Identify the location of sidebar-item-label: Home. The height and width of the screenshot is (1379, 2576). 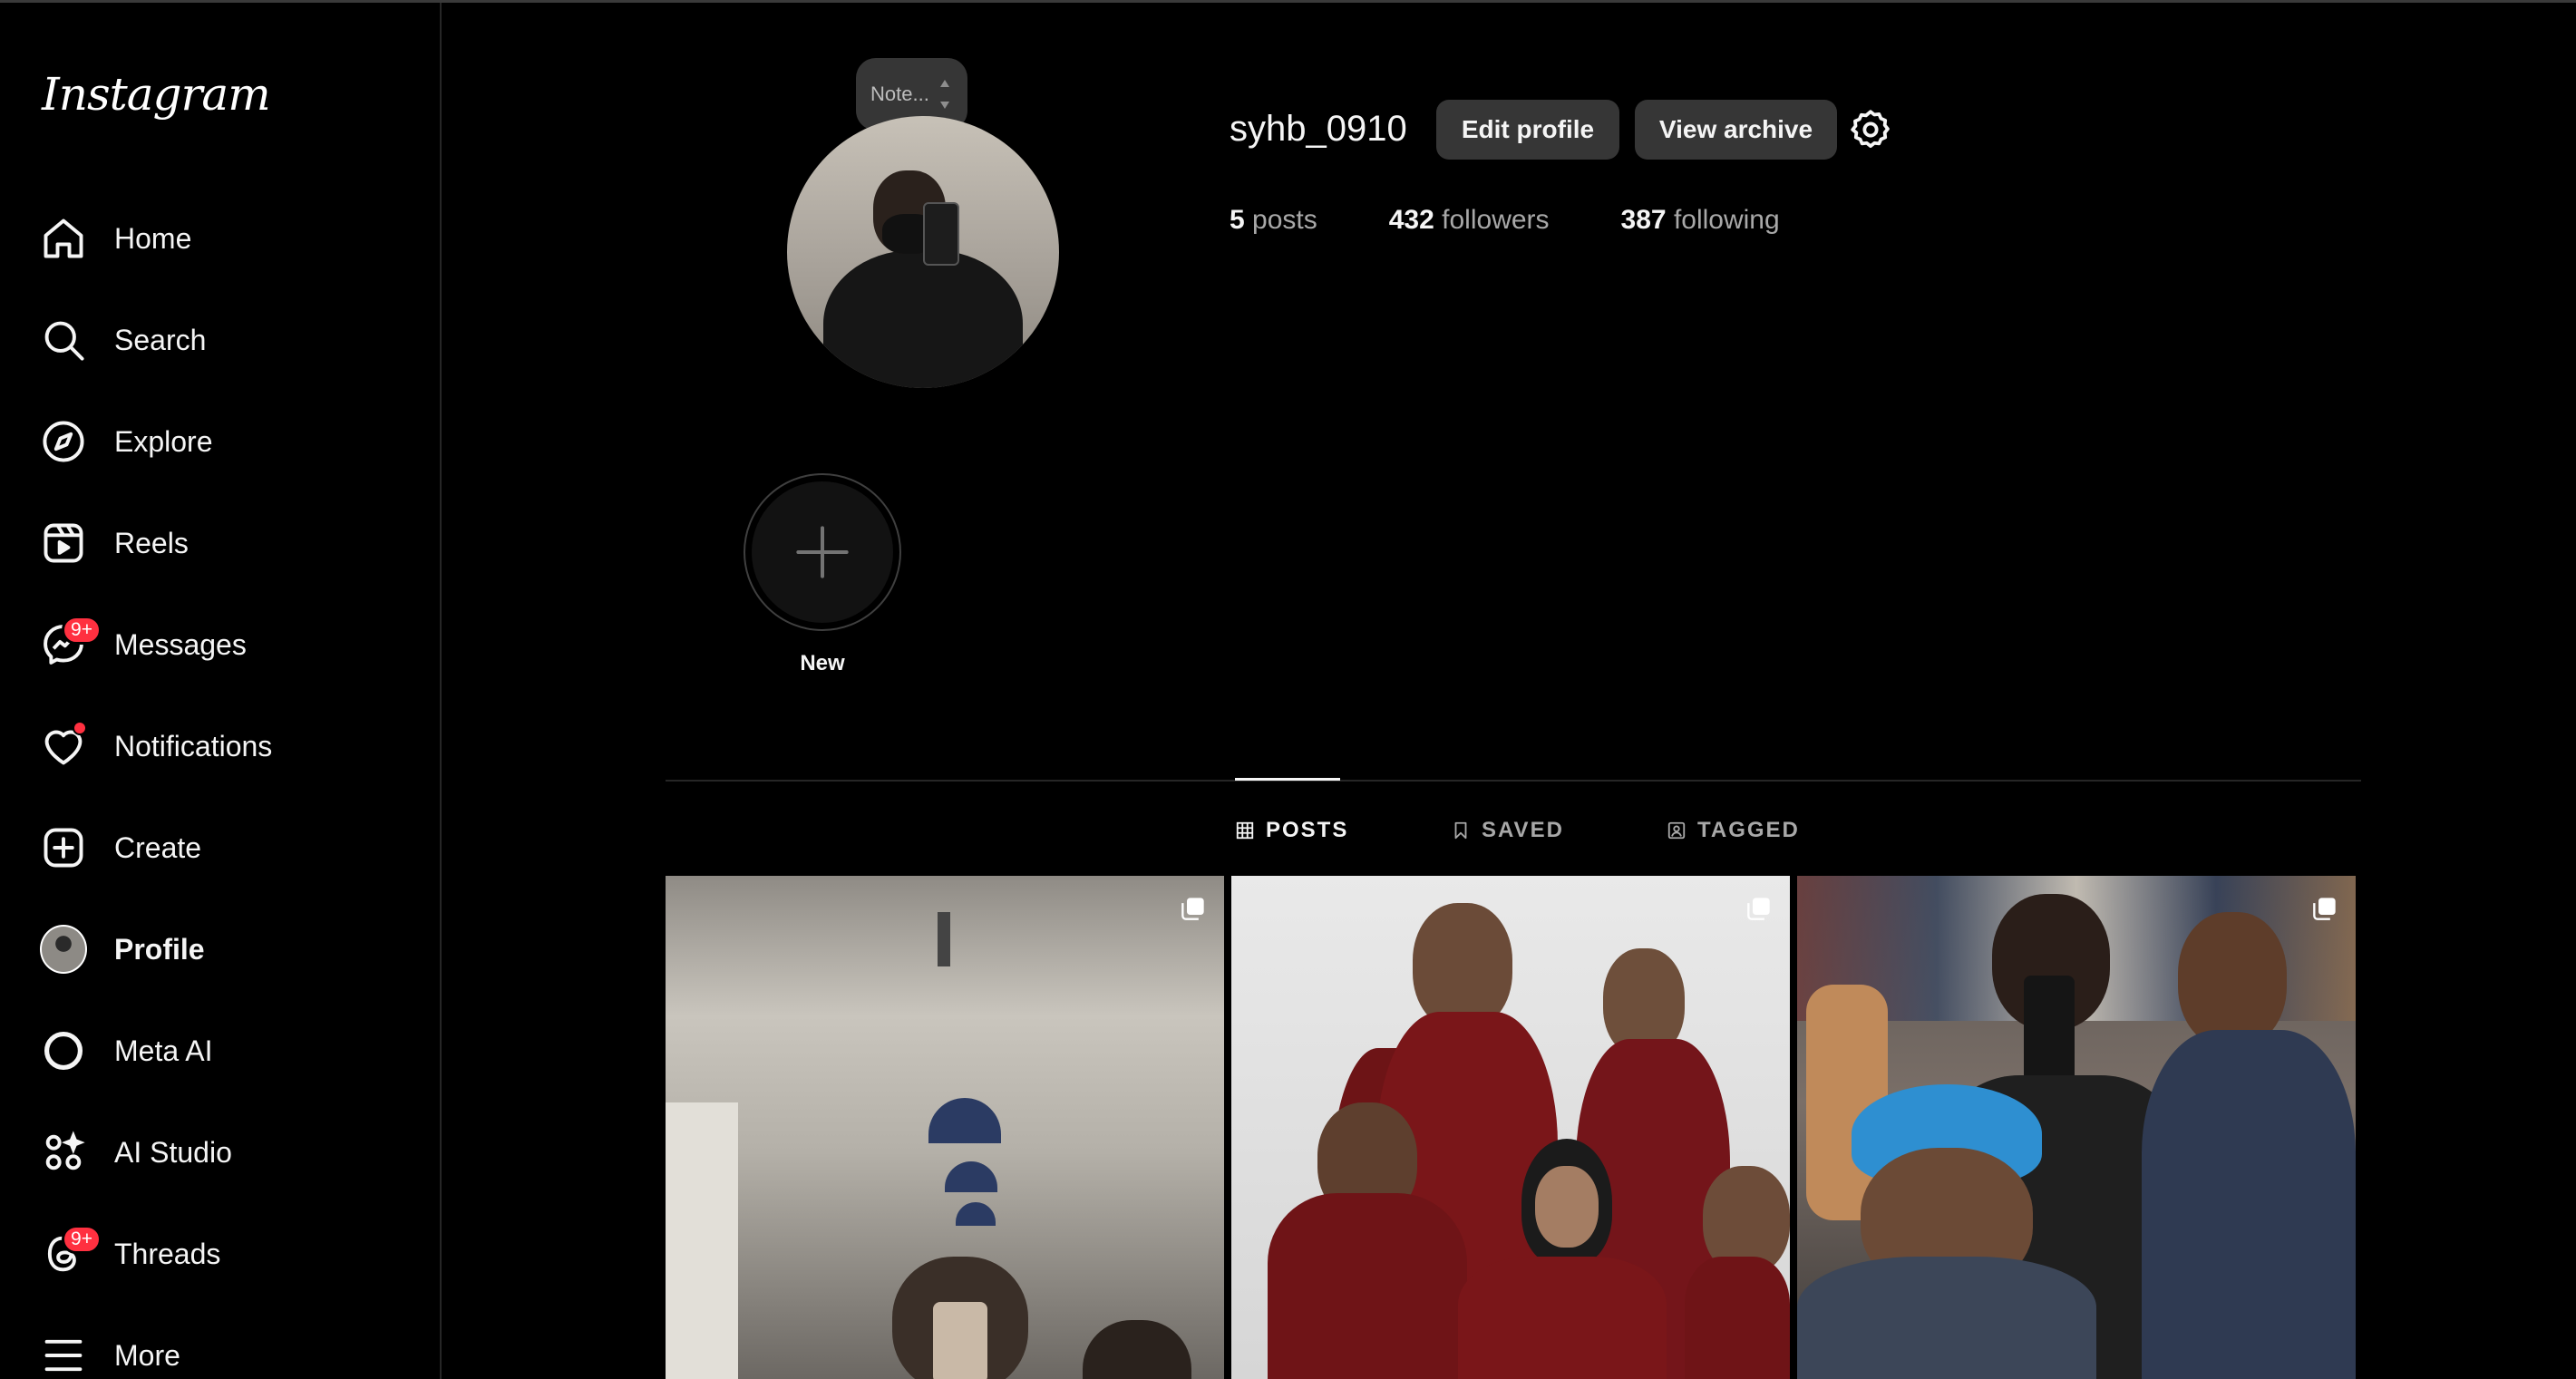
(153, 238).